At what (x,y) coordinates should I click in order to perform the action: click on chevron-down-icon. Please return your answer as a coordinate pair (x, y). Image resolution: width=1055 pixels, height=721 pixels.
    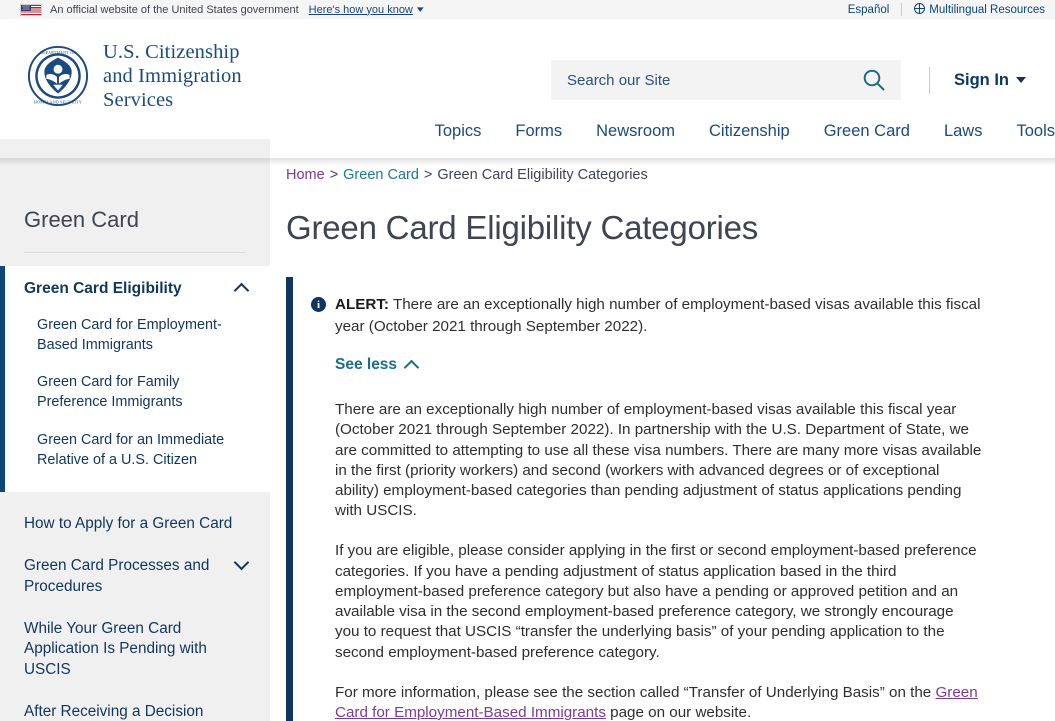
    Looking at the image, I should click on (242, 563).